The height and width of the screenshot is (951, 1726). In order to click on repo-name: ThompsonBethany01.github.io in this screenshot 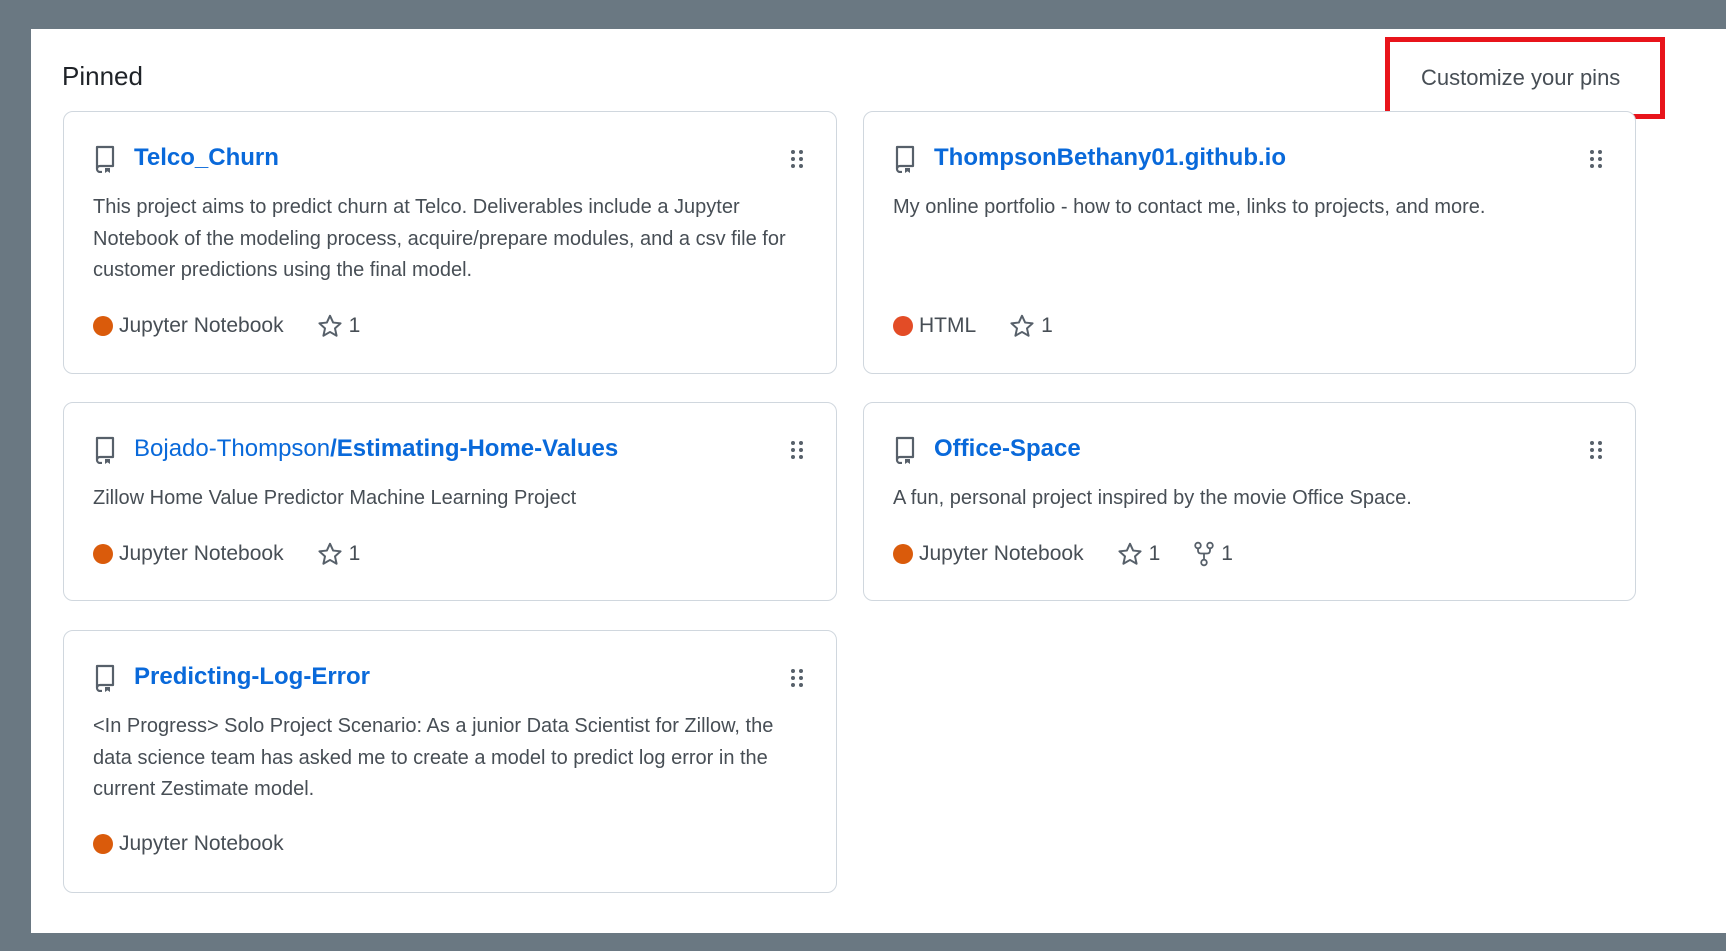, I will do `click(1110, 157)`.